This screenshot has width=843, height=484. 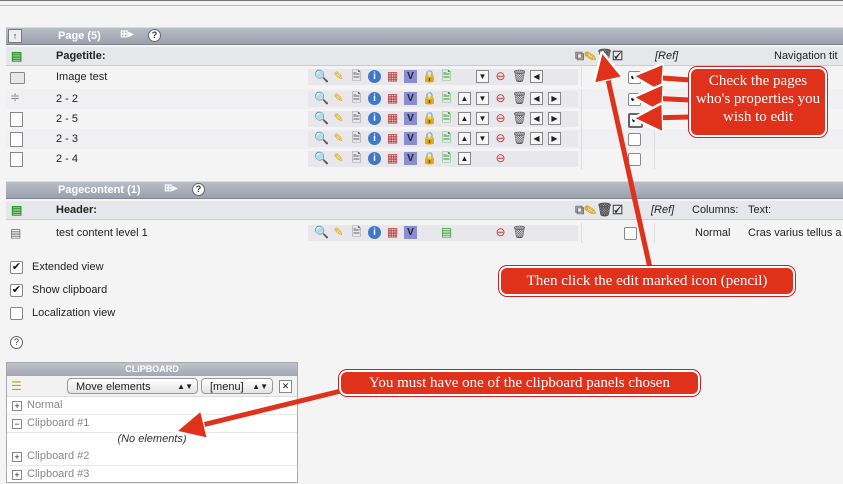 I want to click on arrow-to-clipboard, so click(x=269, y=407).